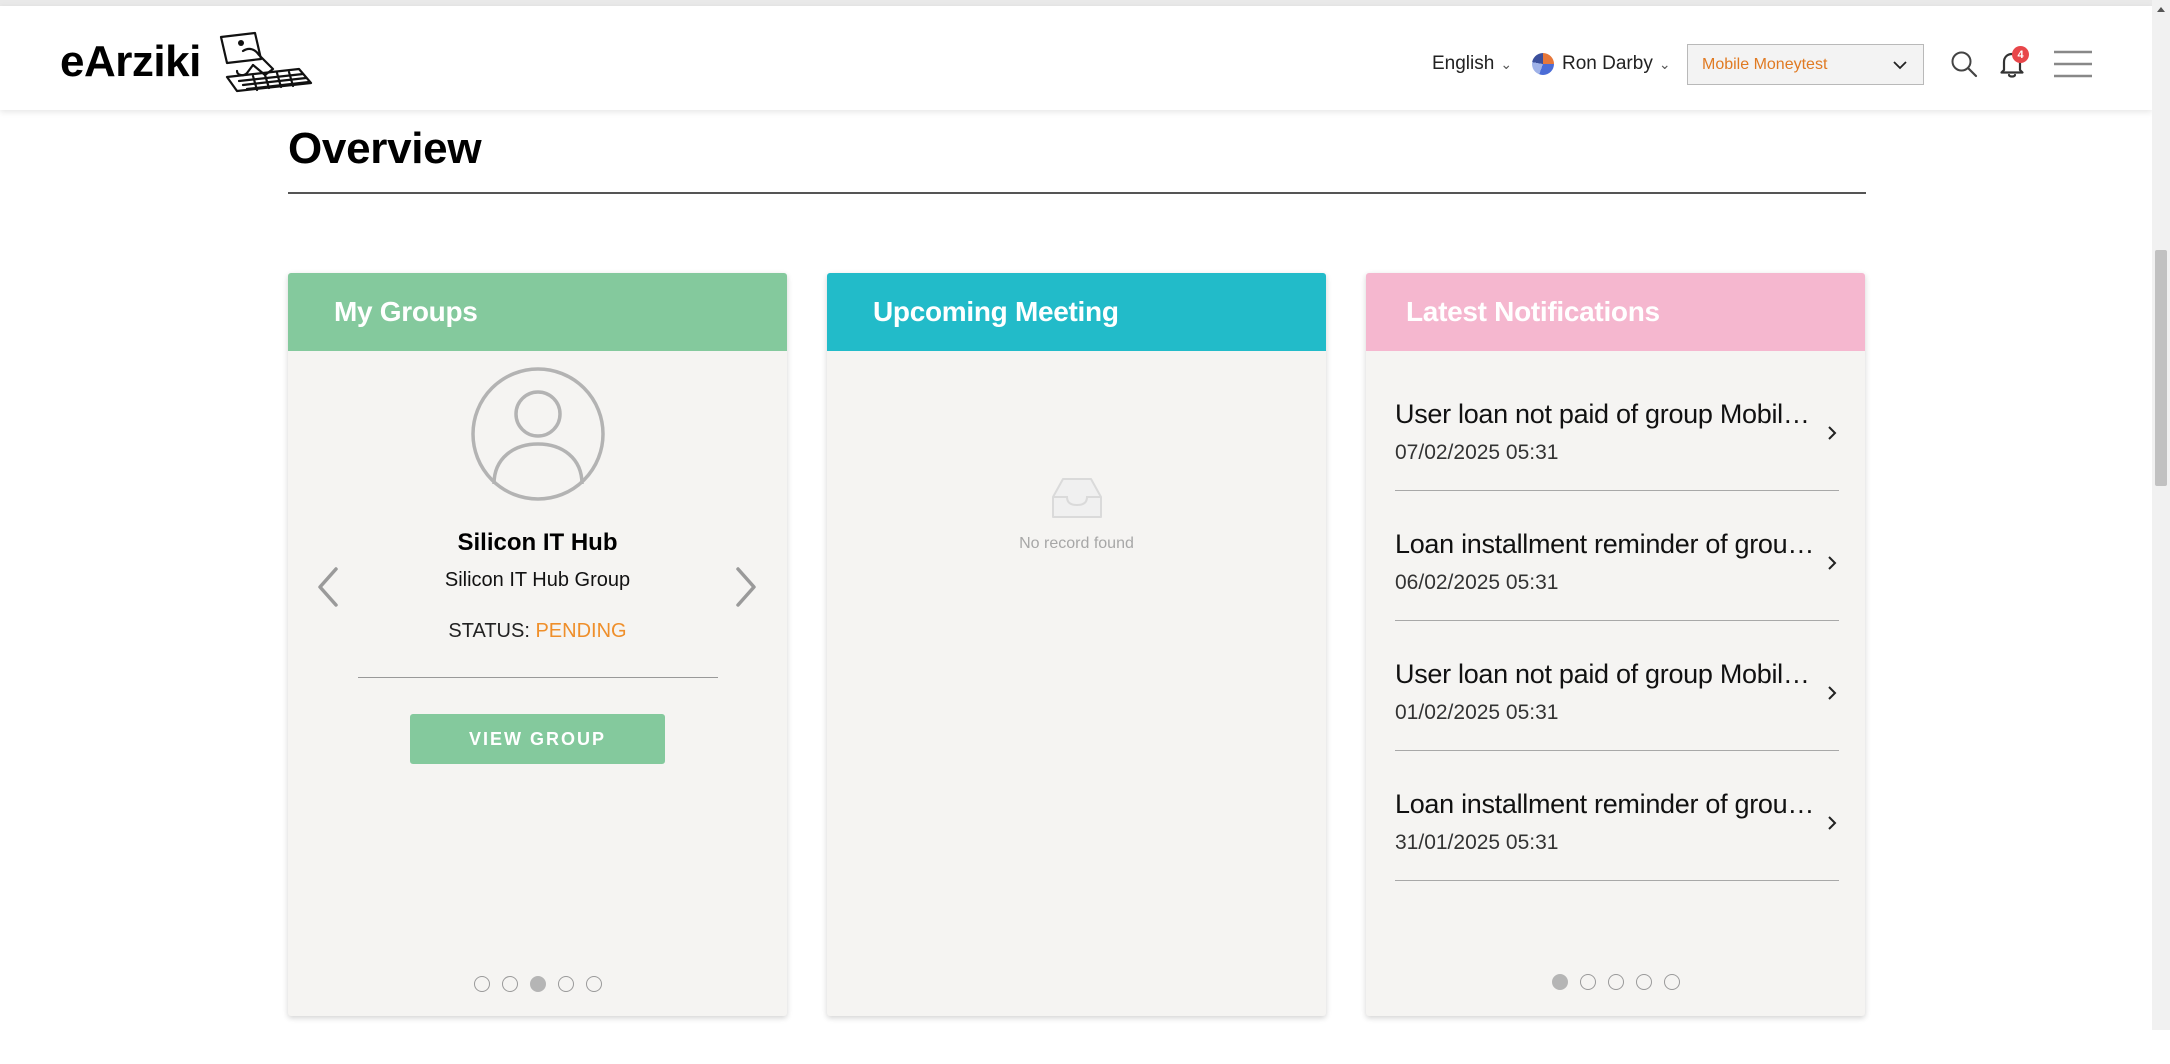  Describe the element at coordinates (538, 677) in the screenshot. I see `group-divider` at that location.